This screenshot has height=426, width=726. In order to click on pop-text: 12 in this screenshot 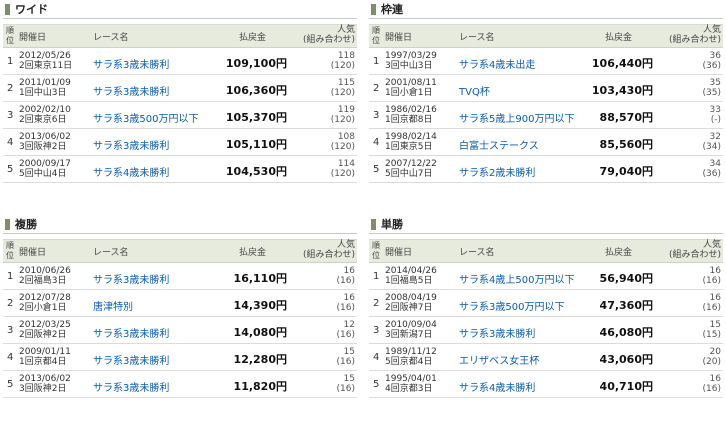, I will do `click(349, 325)`.